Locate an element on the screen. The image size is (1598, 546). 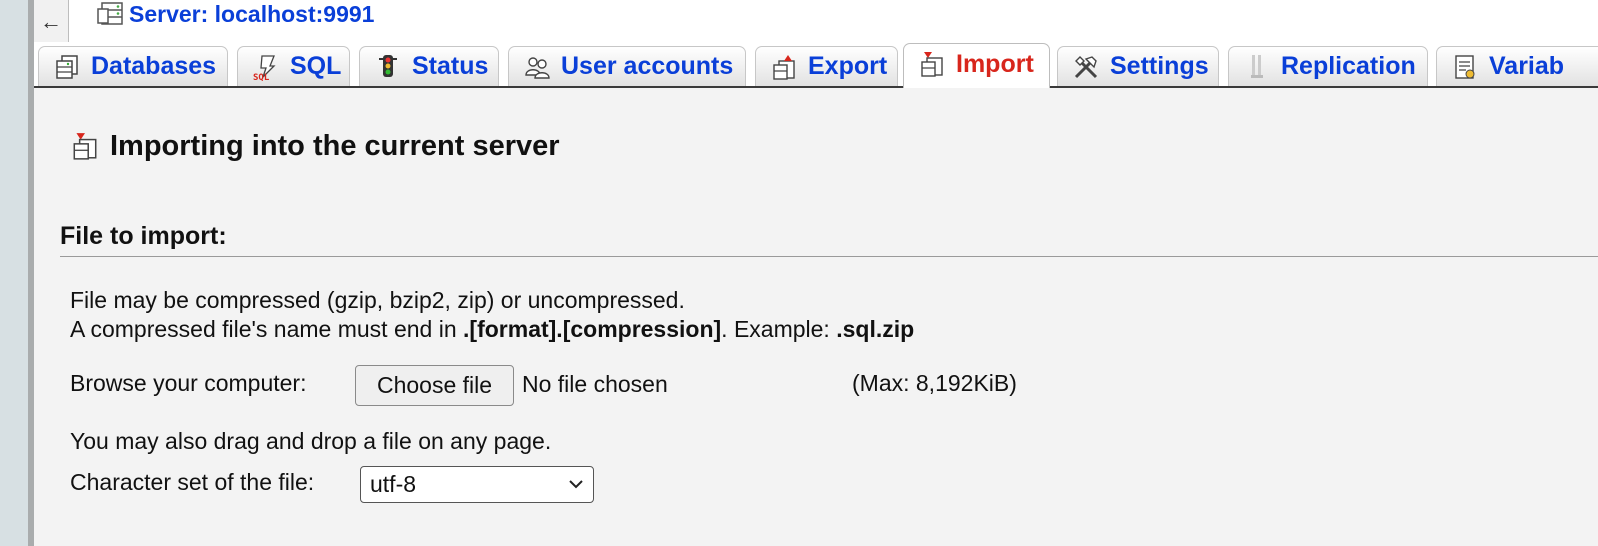
variables-icon is located at coordinates (1465, 66).